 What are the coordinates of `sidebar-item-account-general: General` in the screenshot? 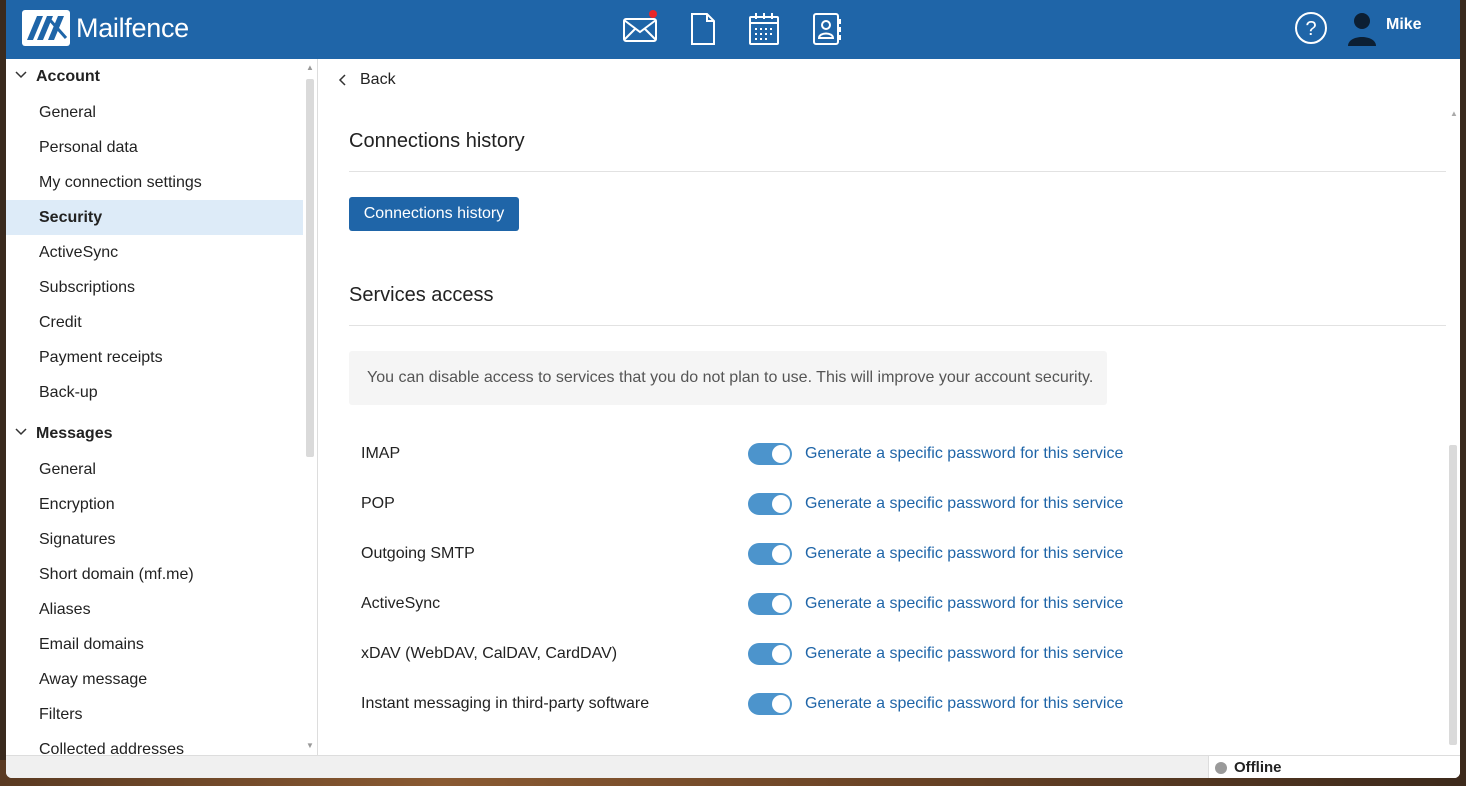 It's located at (154, 112).